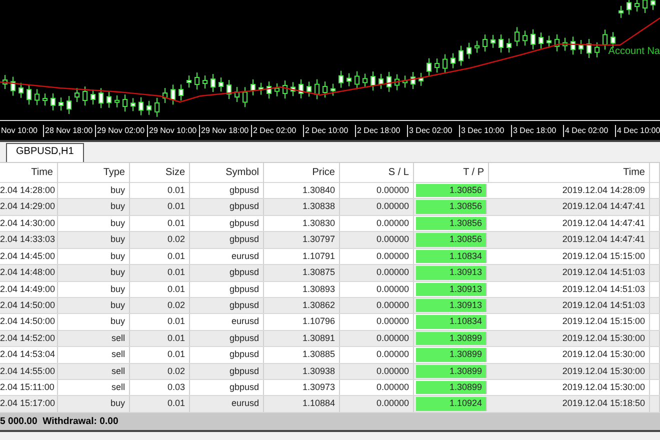 The width and height of the screenshot is (660, 440). What do you see at coordinates (29, 224) in the screenshot?
I see `table-cell: 2.04 14:30:00` at bounding box center [29, 224].